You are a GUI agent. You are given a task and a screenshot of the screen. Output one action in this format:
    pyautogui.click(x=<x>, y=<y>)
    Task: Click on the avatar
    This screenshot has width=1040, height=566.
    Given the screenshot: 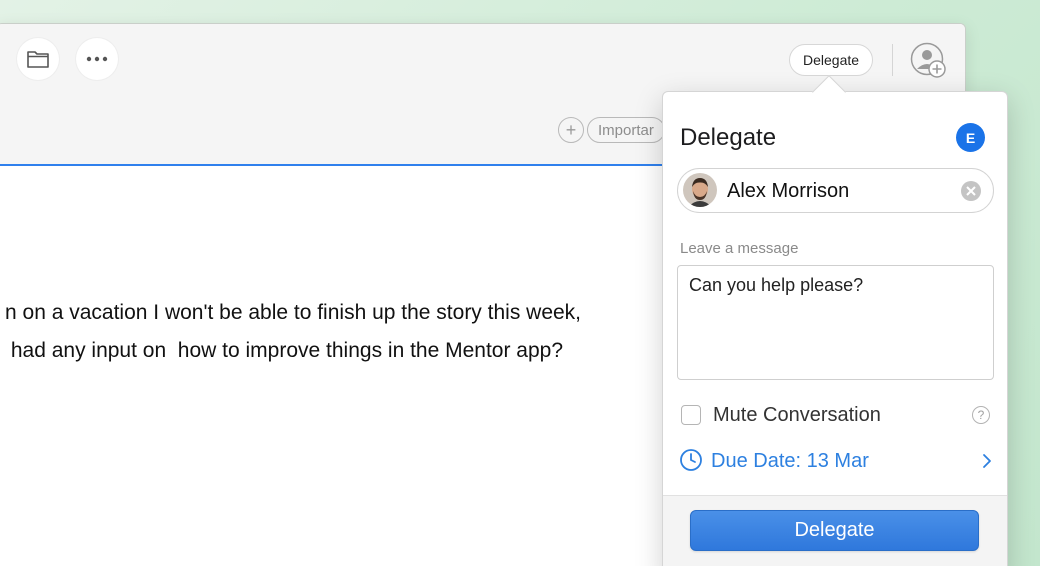 What is the action you would take?
    pyautogui.click(x=700, y=190)
    